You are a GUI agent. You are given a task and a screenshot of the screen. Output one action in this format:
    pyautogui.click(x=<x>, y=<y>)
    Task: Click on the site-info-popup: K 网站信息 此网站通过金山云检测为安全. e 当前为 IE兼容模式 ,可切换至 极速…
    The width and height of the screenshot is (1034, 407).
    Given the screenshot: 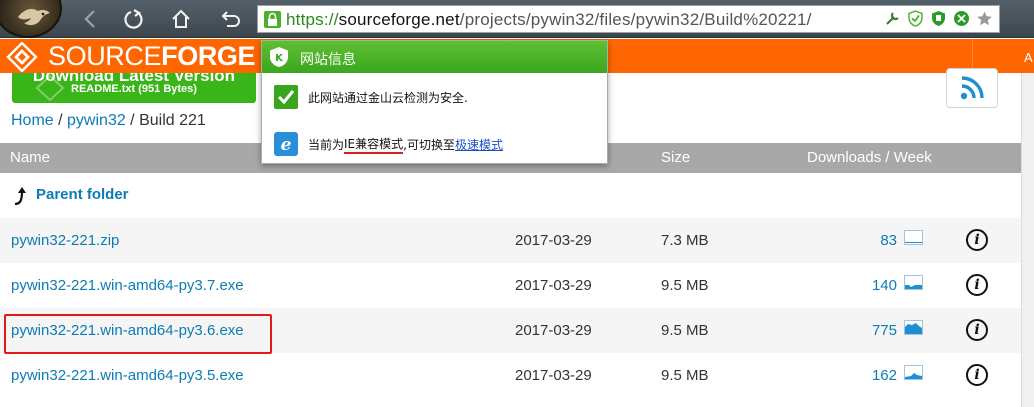 What is the action you would take?
    pyautogui.click(x=434, y=102)
    